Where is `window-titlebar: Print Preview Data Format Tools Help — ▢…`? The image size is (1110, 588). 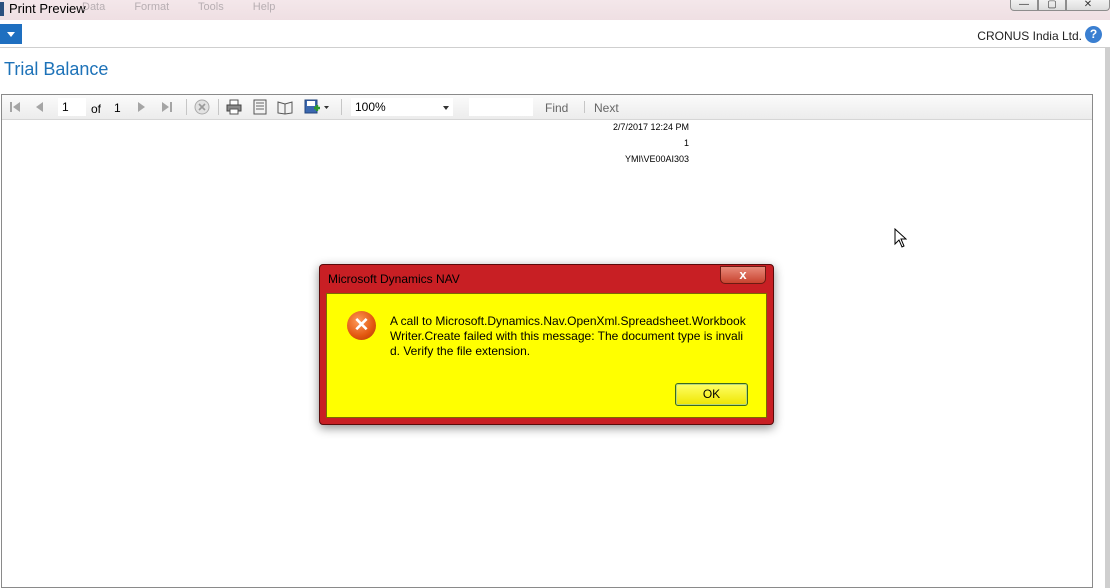
window-titlebar: Print Preview Data Format Tools Help — ▢… is located at coordinates (555, 10).